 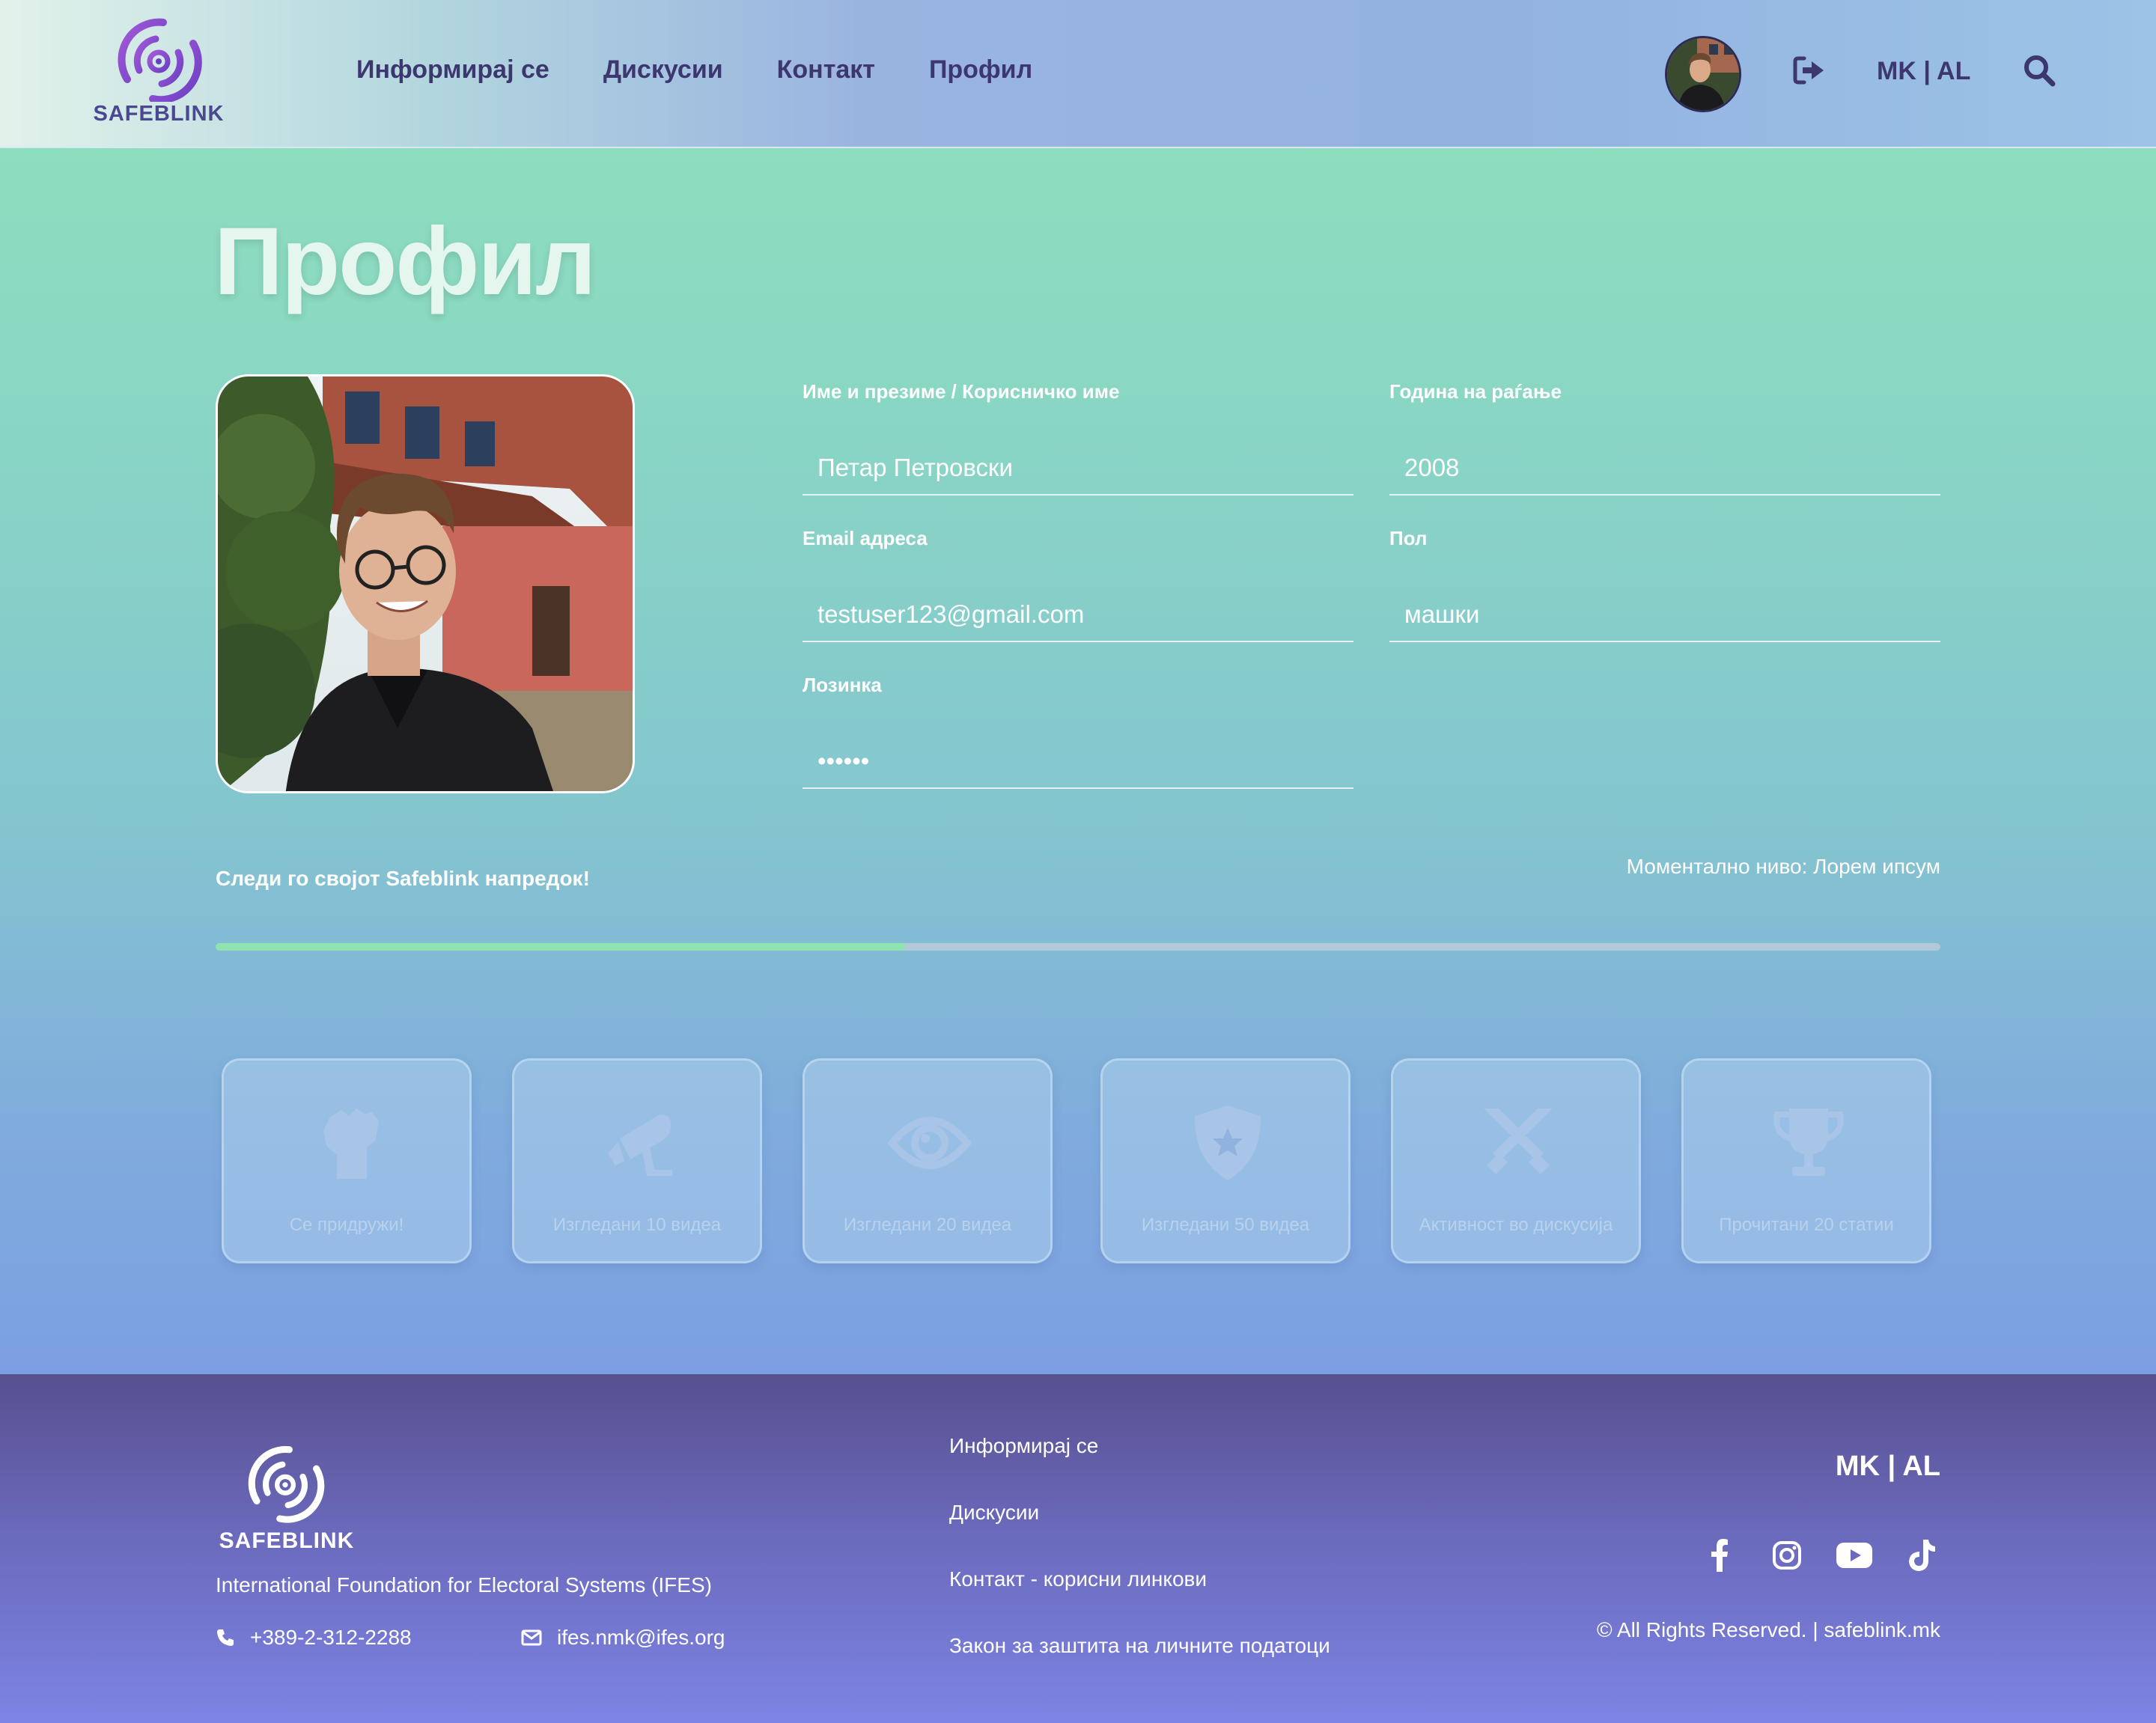 I want to click on youtube-icon, so click(x=1854, y=1556).